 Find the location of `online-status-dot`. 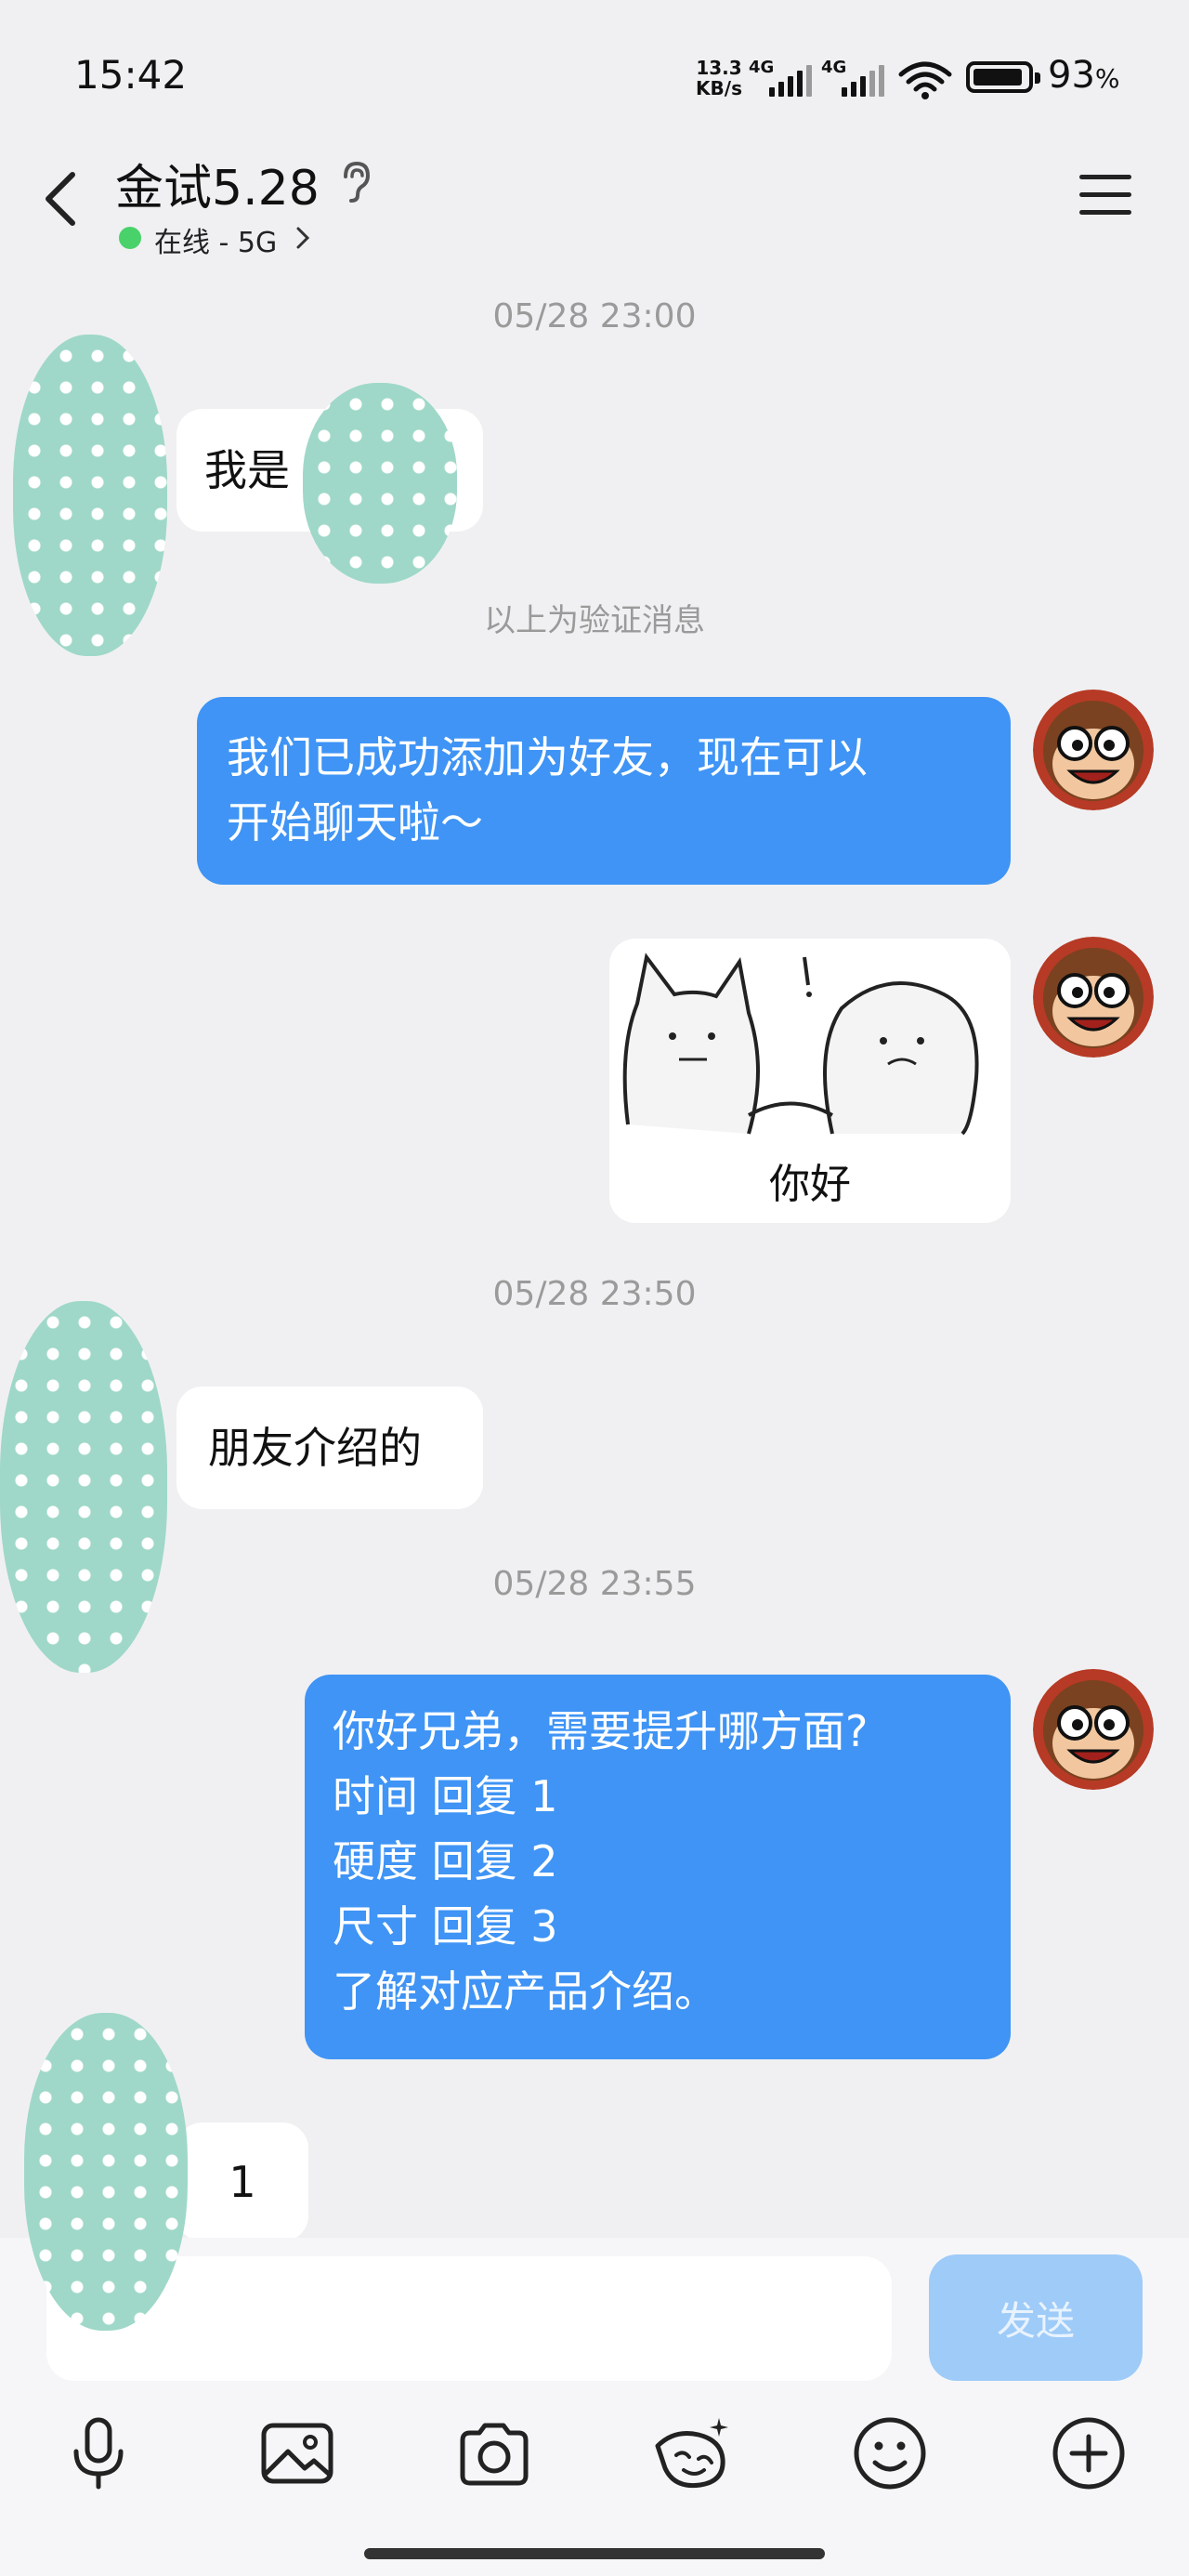

online-status-dot is located at coordinates (130, 238).